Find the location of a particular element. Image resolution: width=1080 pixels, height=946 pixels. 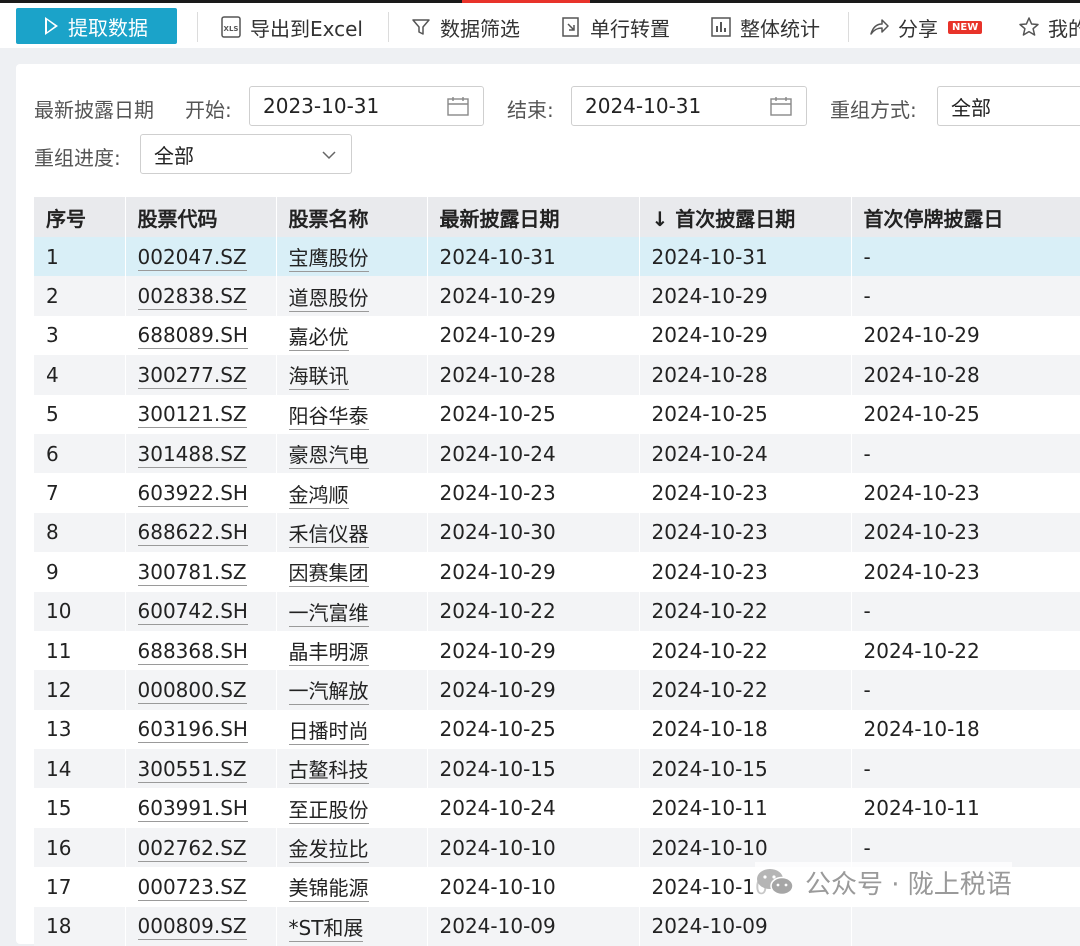

overall-stats-button: 整体统计 is located at coordinates (765, 27).